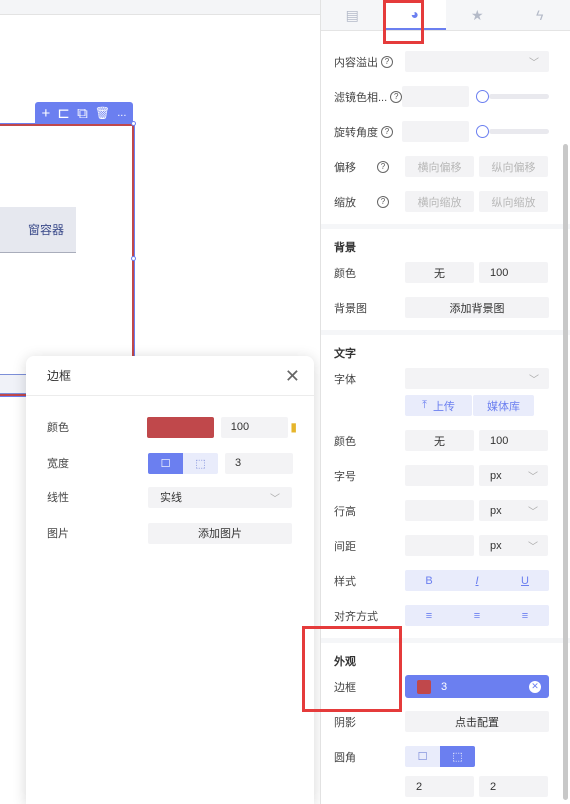  What do you see at coordinates (439, 786) in the screenshot?
I see `radius-input-1: 2` at bounding box center [439, 786].